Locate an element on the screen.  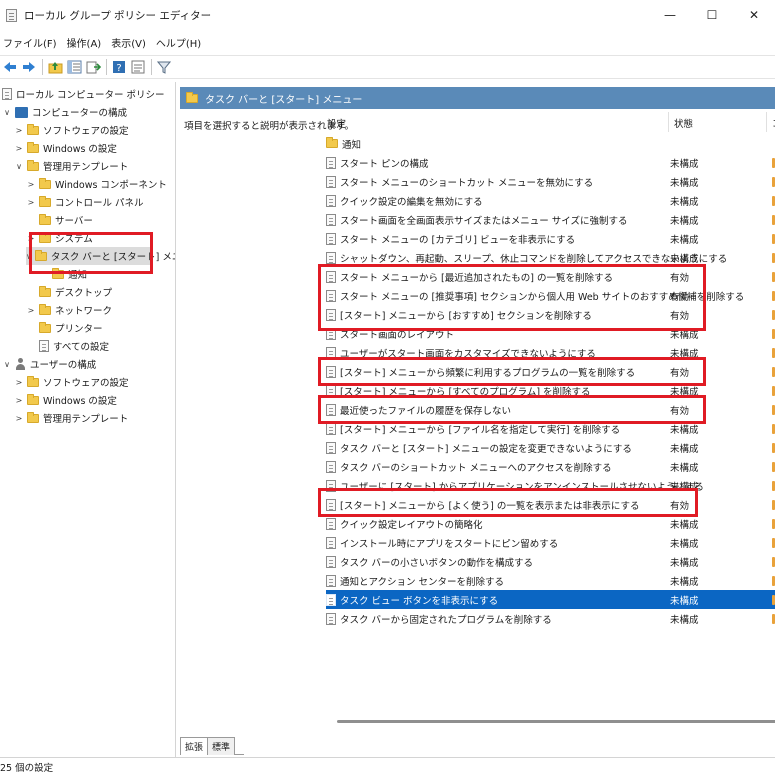
tree-network: > ネットワーク is located at coordinates (69, 310).